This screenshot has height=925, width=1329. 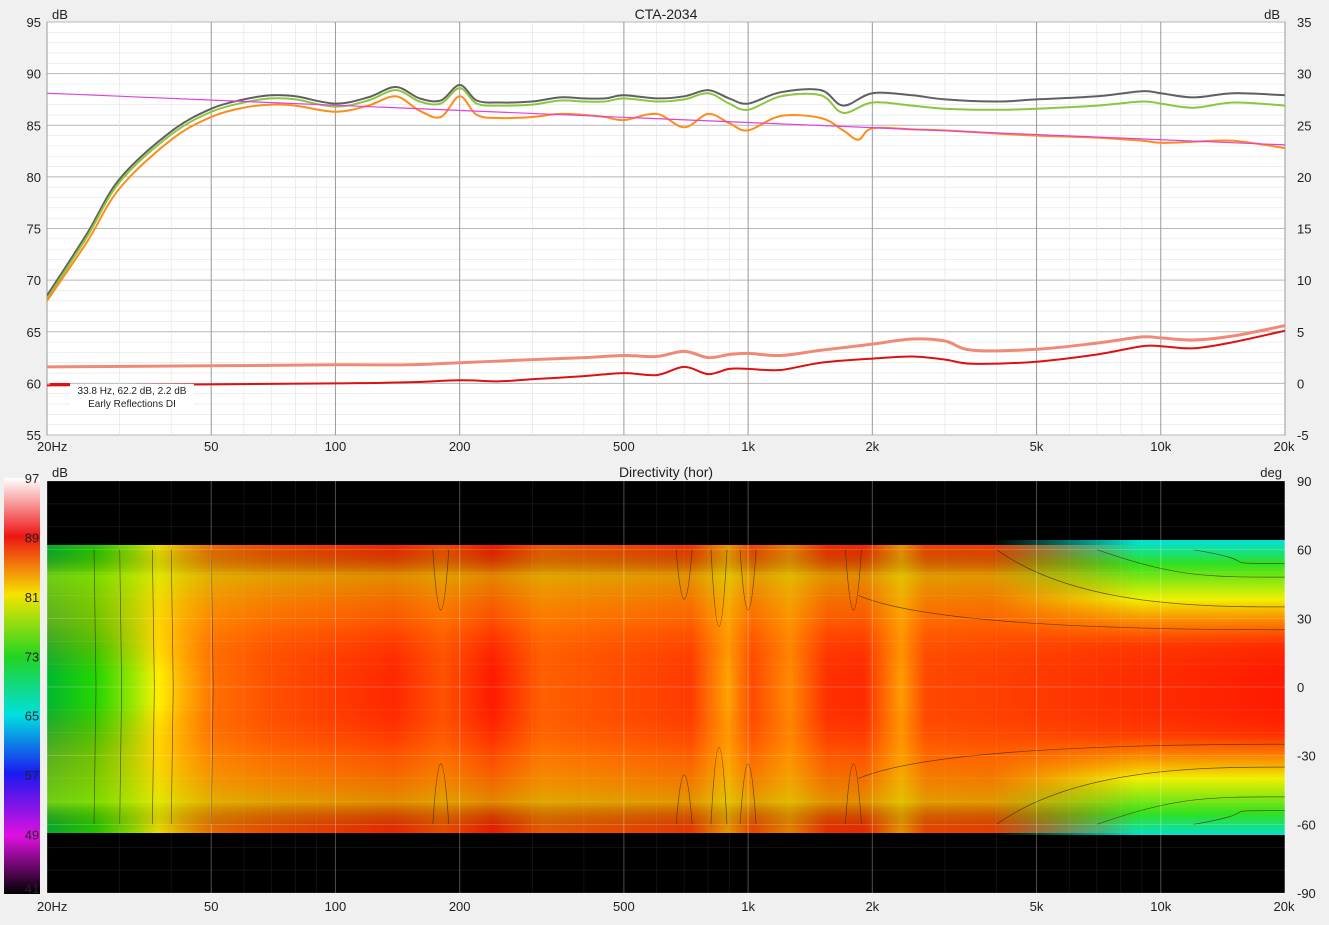 What do you see at coordinates (666, 472) in the screenshot?
I see `bottom-title: Directivity (hor)` at bounding box center [666, 472].